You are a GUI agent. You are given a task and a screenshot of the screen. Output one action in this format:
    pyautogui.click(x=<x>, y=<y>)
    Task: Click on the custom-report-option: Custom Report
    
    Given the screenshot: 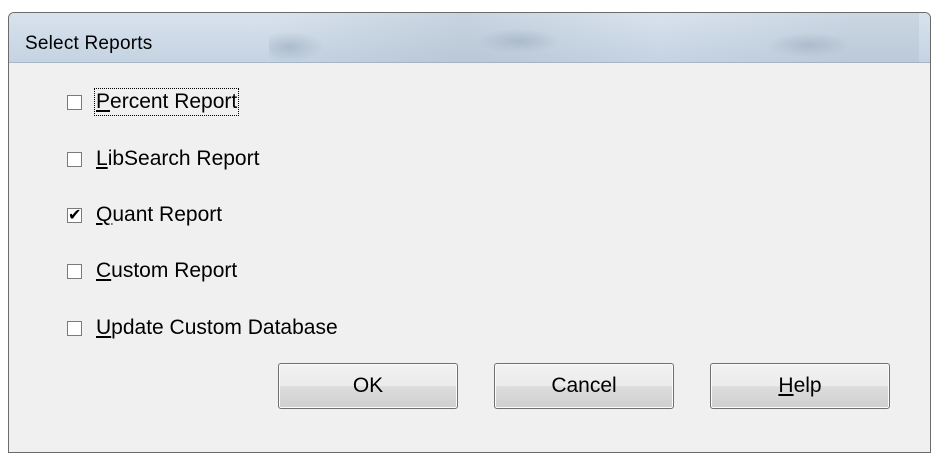 What is the action you would take?
    pyautogui.click(x=152, y=271)
    